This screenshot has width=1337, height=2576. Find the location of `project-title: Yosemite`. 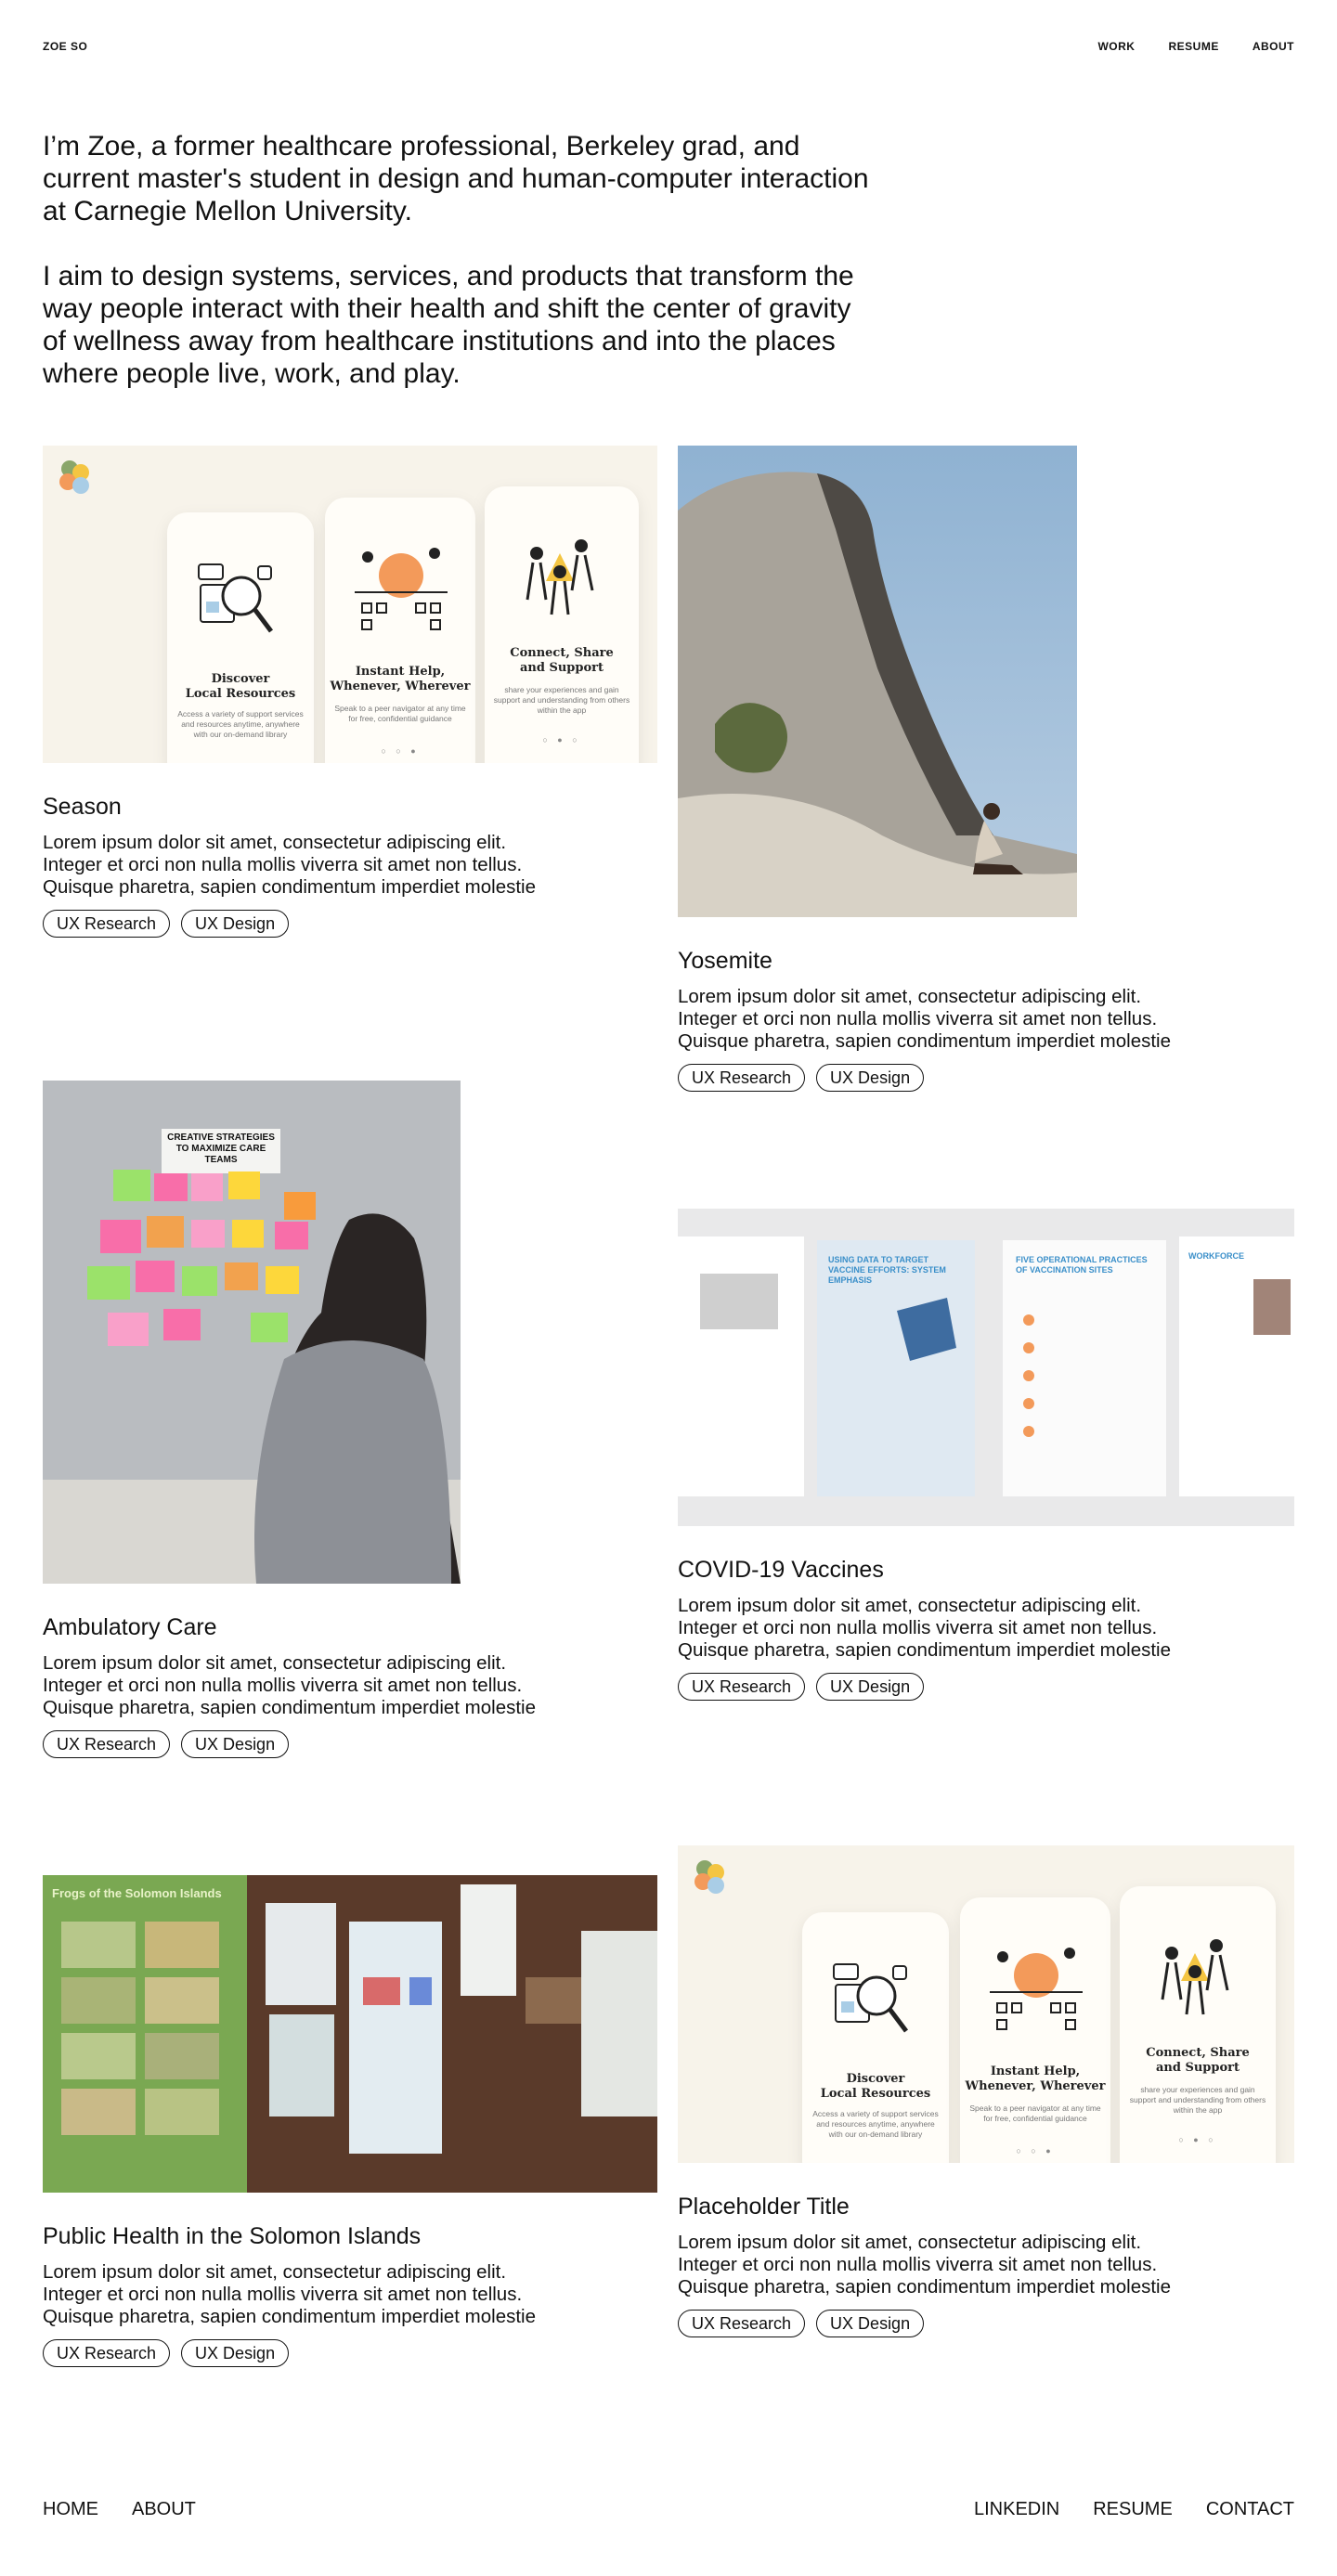

project-title: Yosemite is located at coordinates (986, 961).